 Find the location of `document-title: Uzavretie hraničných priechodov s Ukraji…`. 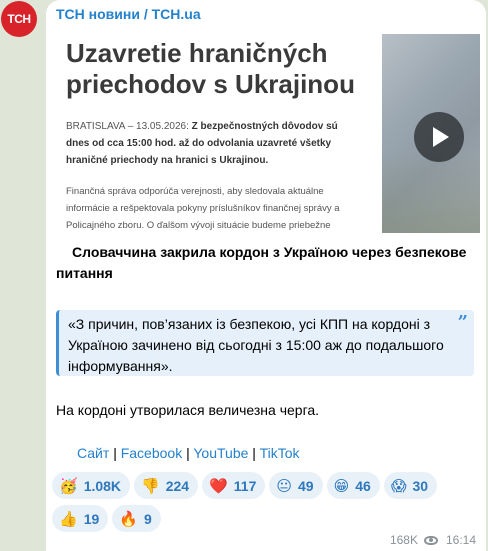

document-title: Uzavretie hraničných priechodov s Ukraji… is located at coordinates (210, 68).